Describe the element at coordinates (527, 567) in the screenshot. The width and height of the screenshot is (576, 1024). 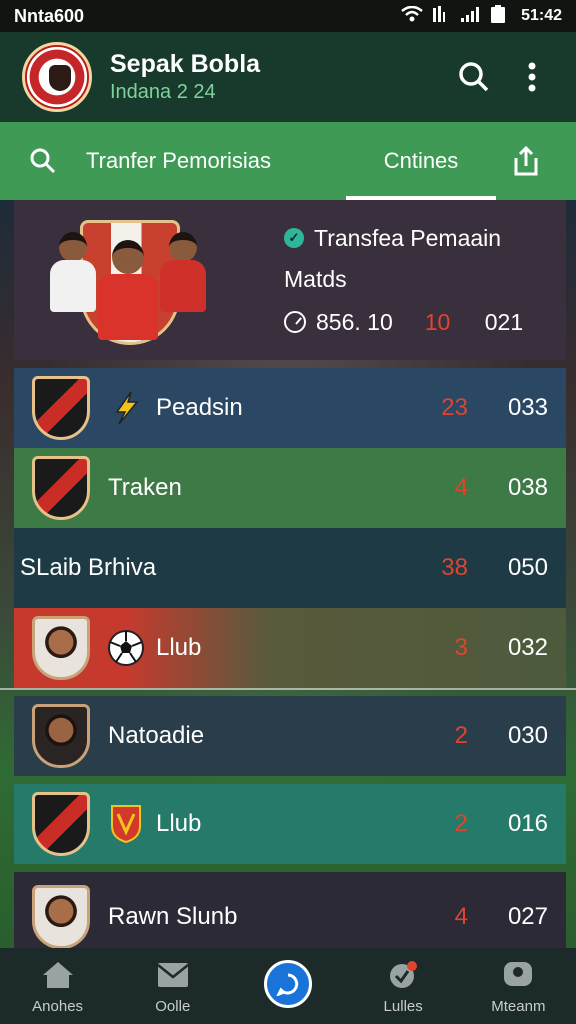
I see `list-item-points: 050` at that location.